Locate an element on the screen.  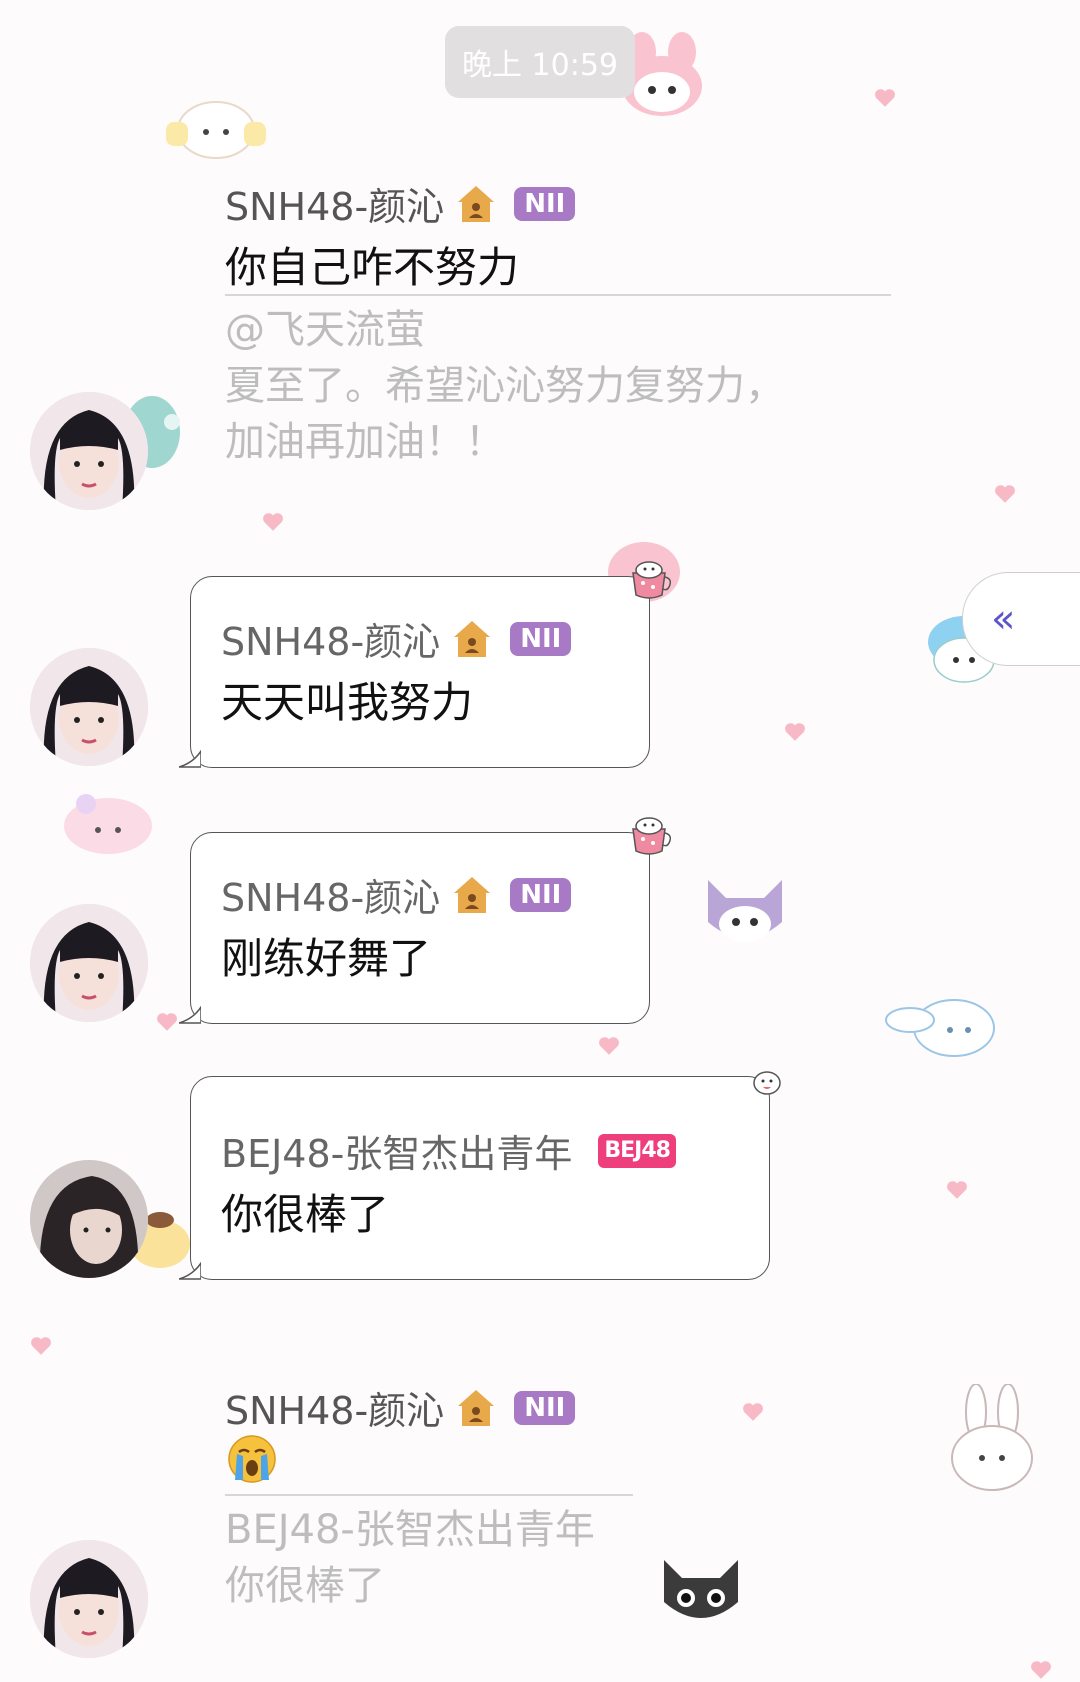
timestamp-text: 晚上 10:59 is located at coordinates (540, 65).